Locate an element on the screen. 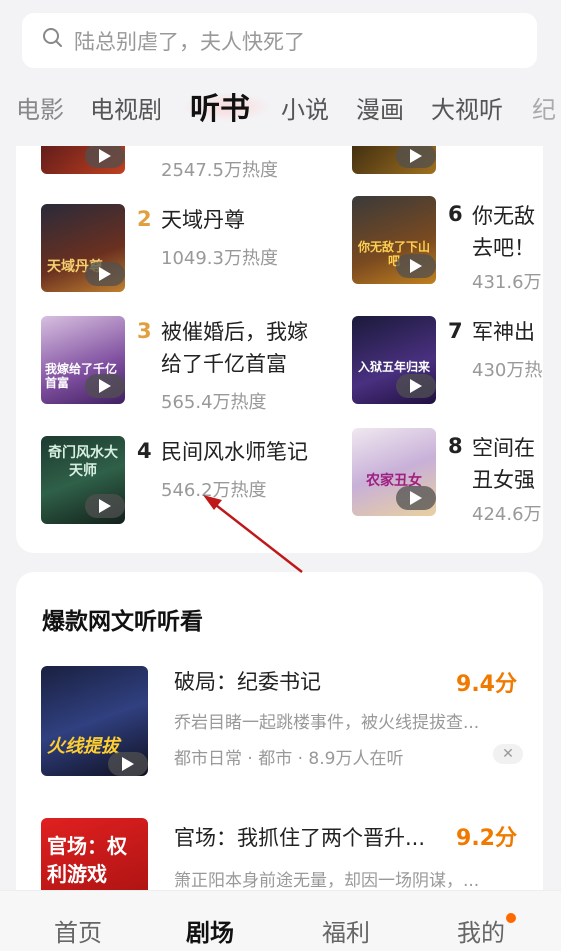  rank-title: 天域丹尊 is located at coordinates (203, 220).